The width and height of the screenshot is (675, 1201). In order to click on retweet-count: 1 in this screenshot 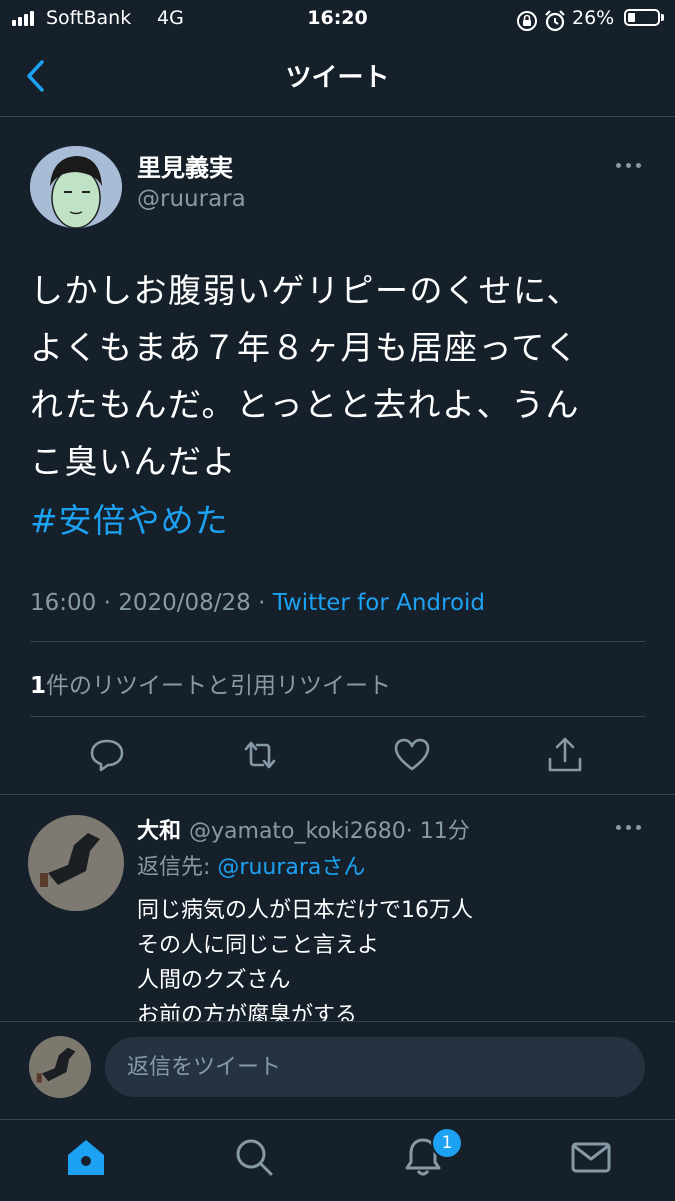, I will do `click(38, 686)`.